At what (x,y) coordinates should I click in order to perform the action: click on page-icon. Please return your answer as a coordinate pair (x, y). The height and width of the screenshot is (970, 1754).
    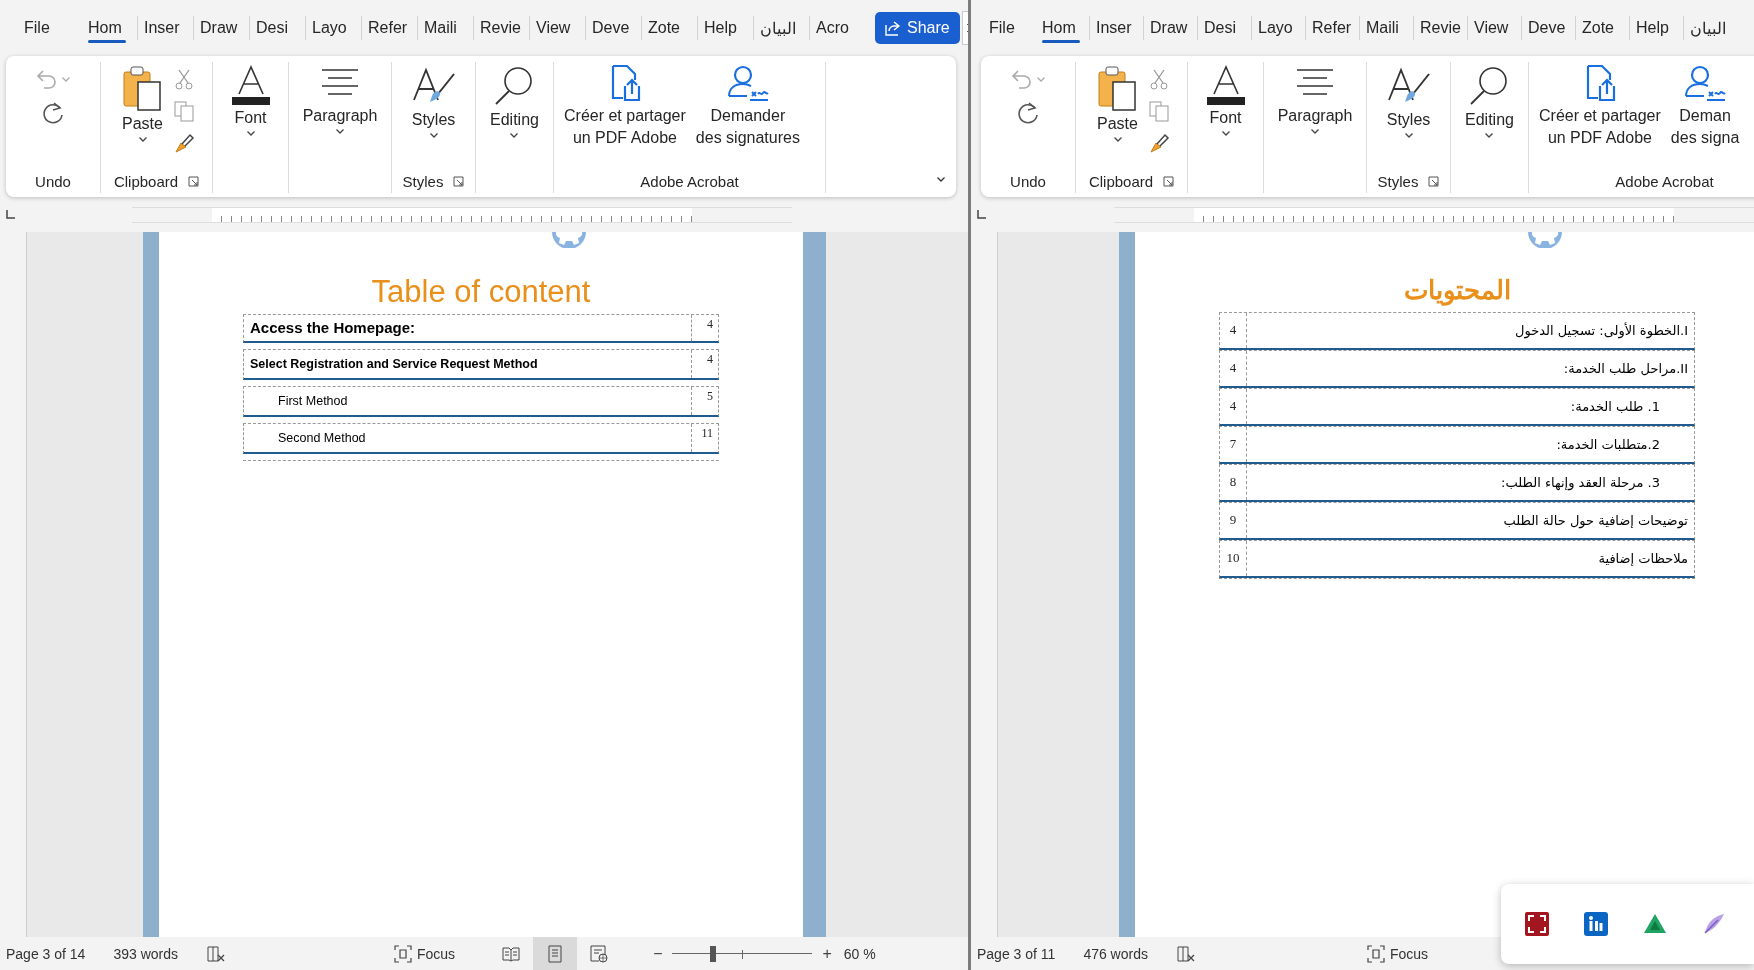
    Looking at the image, I should click on (555, 953).